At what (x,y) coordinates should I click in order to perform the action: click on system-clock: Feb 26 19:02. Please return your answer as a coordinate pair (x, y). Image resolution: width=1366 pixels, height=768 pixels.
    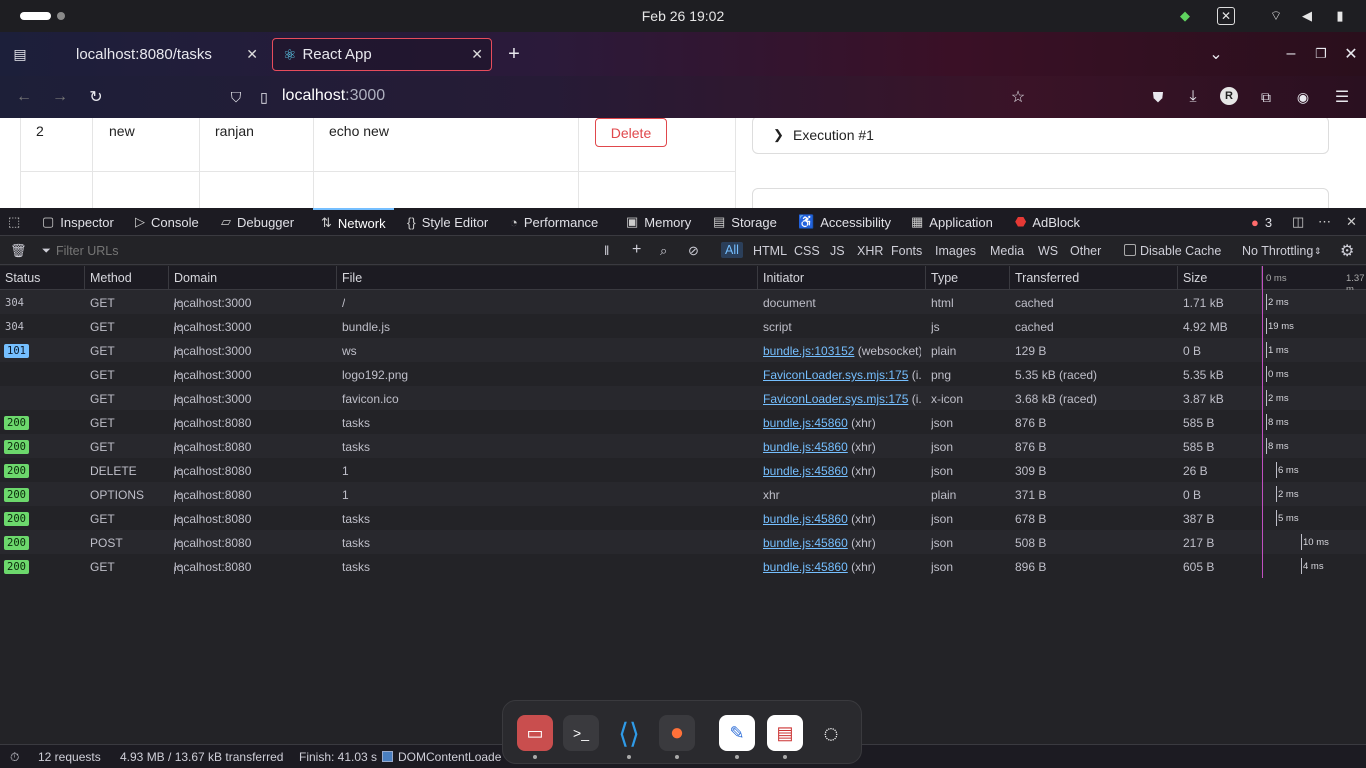
    Looking at the image, I should click on (683, 16).